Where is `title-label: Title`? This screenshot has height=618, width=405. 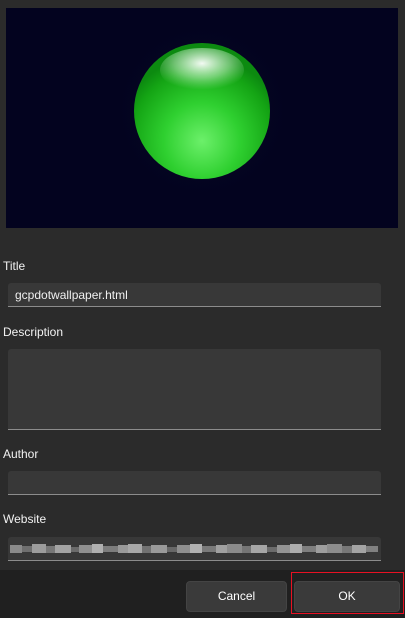 title-label: Title is located at coordinates (14, 266).